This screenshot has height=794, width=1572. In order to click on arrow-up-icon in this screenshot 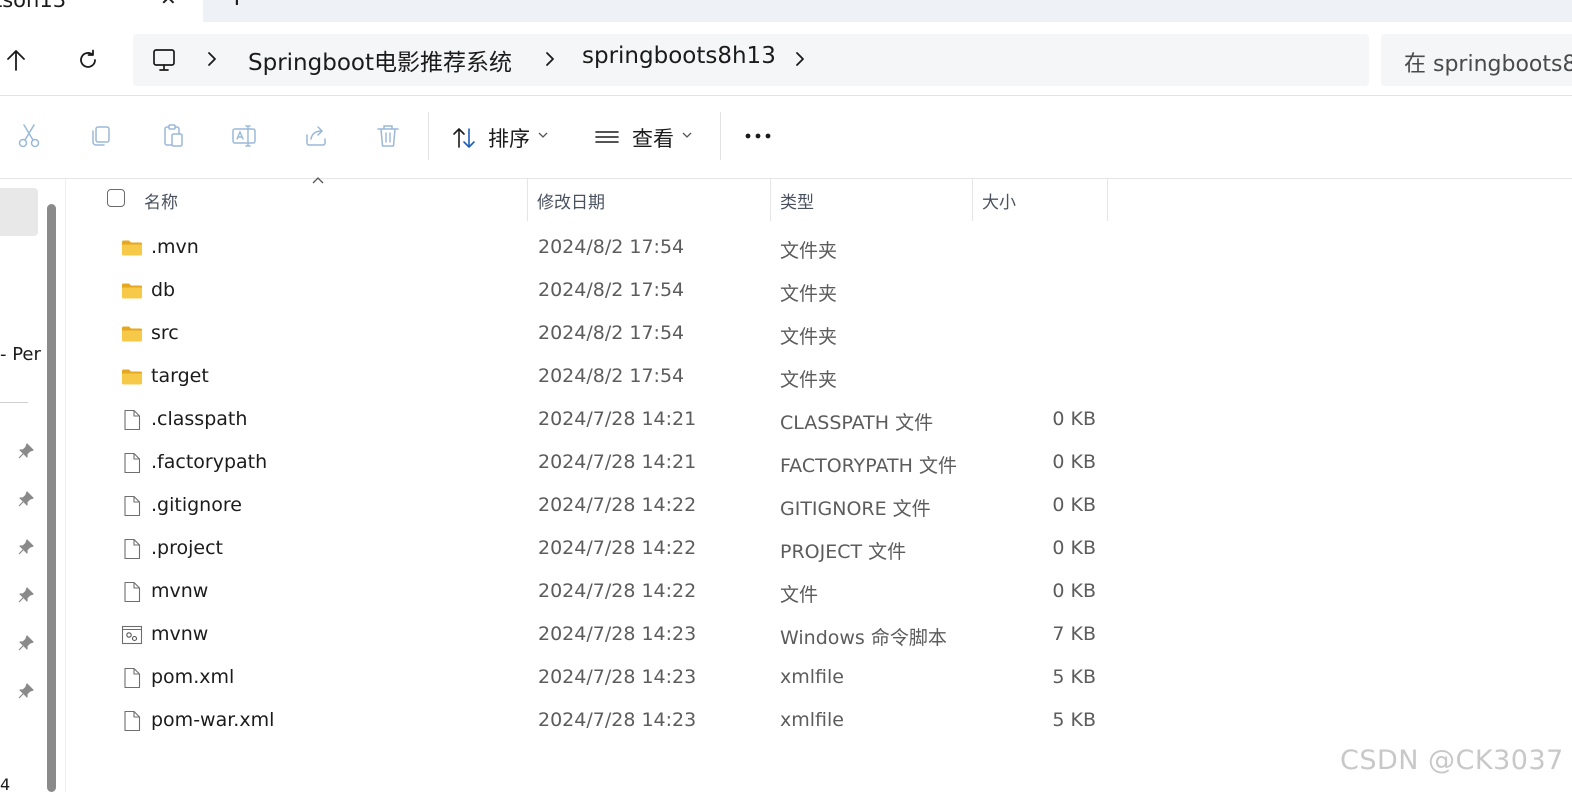, I will do `click(16, 60)`.